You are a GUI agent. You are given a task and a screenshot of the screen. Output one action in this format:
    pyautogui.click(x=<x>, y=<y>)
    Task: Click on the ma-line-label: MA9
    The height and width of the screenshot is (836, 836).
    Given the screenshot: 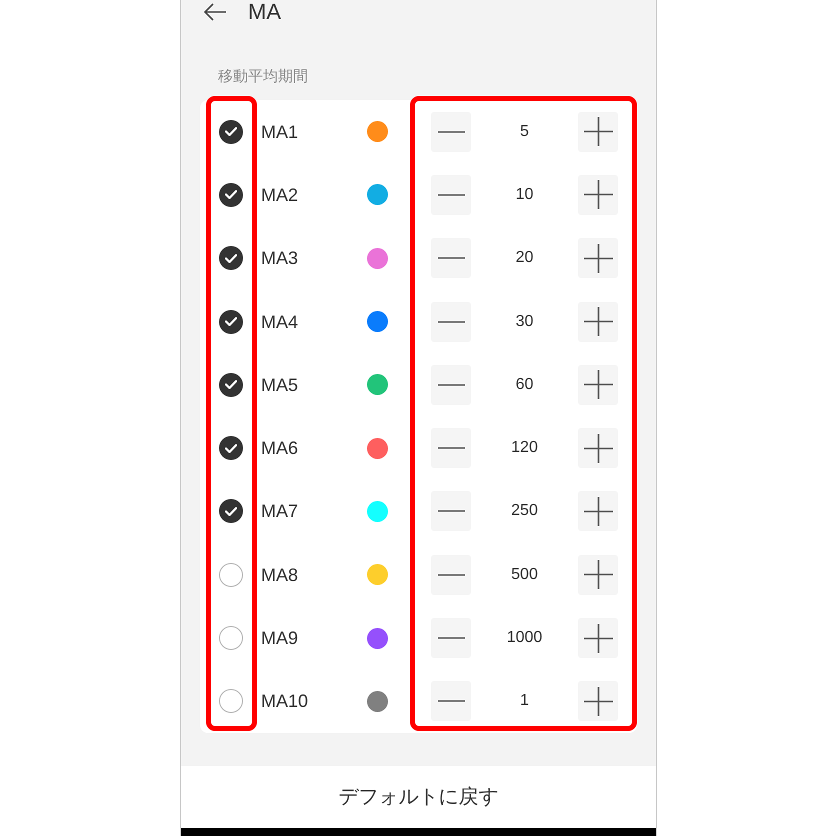 What is the action you would take?
    pyautogui.click(x=280, y=638)
    